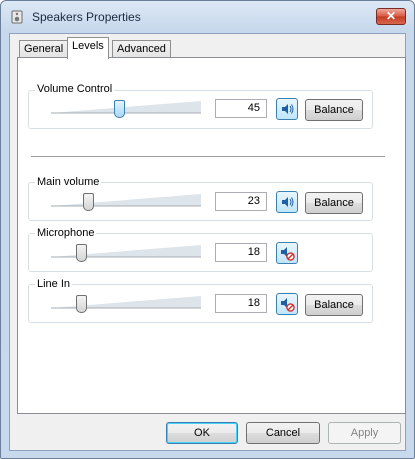  What do you see at coordinates (364, 433) in the screenshot?
I see `apply-button: Apply` at bounding box center [364, 433].